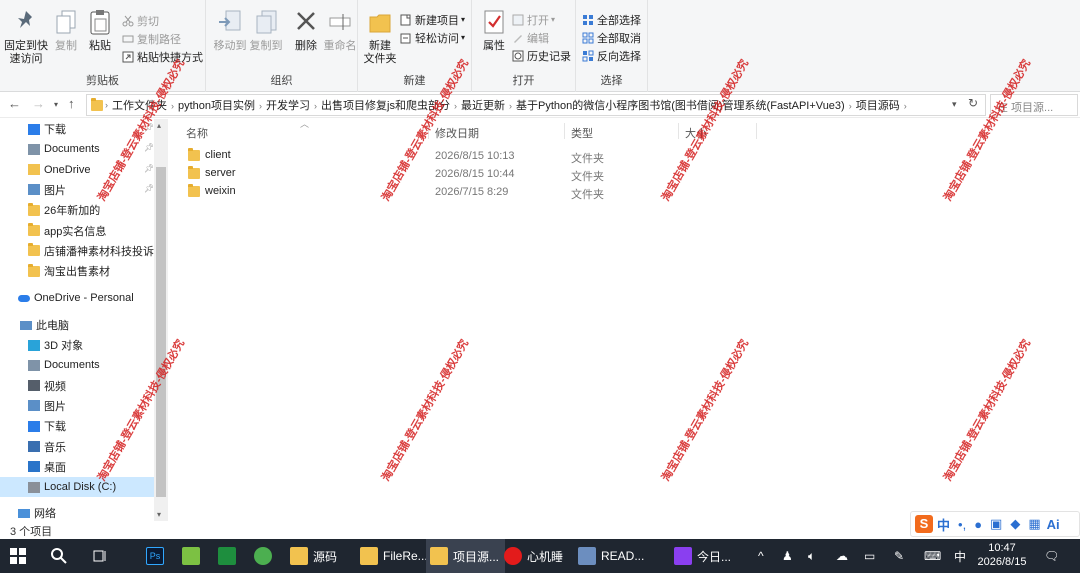 The image size is (1080, 573). Describe the element at coordinates (263, 556) in the screenshot. I see `browser-icon` at that location.